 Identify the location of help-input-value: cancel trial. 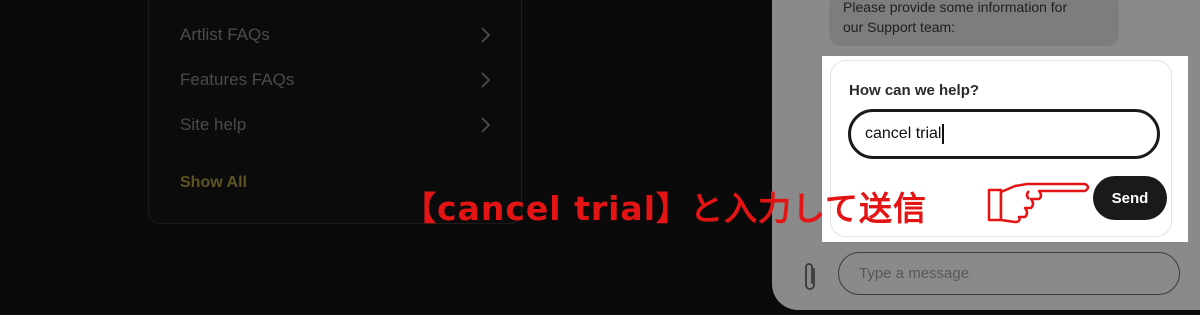
(903, 133).